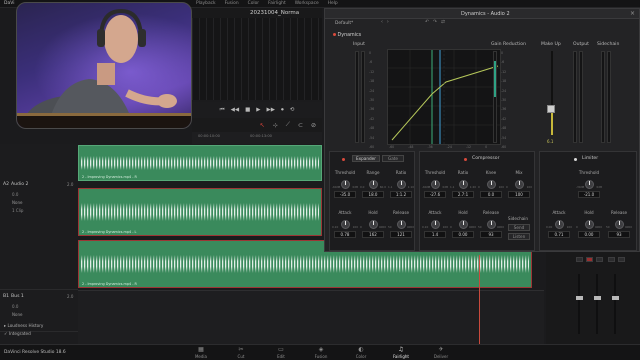 The width and height of the screenshot is (640, 360). What do you see at coordinates (366, 158) in the screenshot?
I see `expander-tab: Expander` at bounding box center [366, 158].